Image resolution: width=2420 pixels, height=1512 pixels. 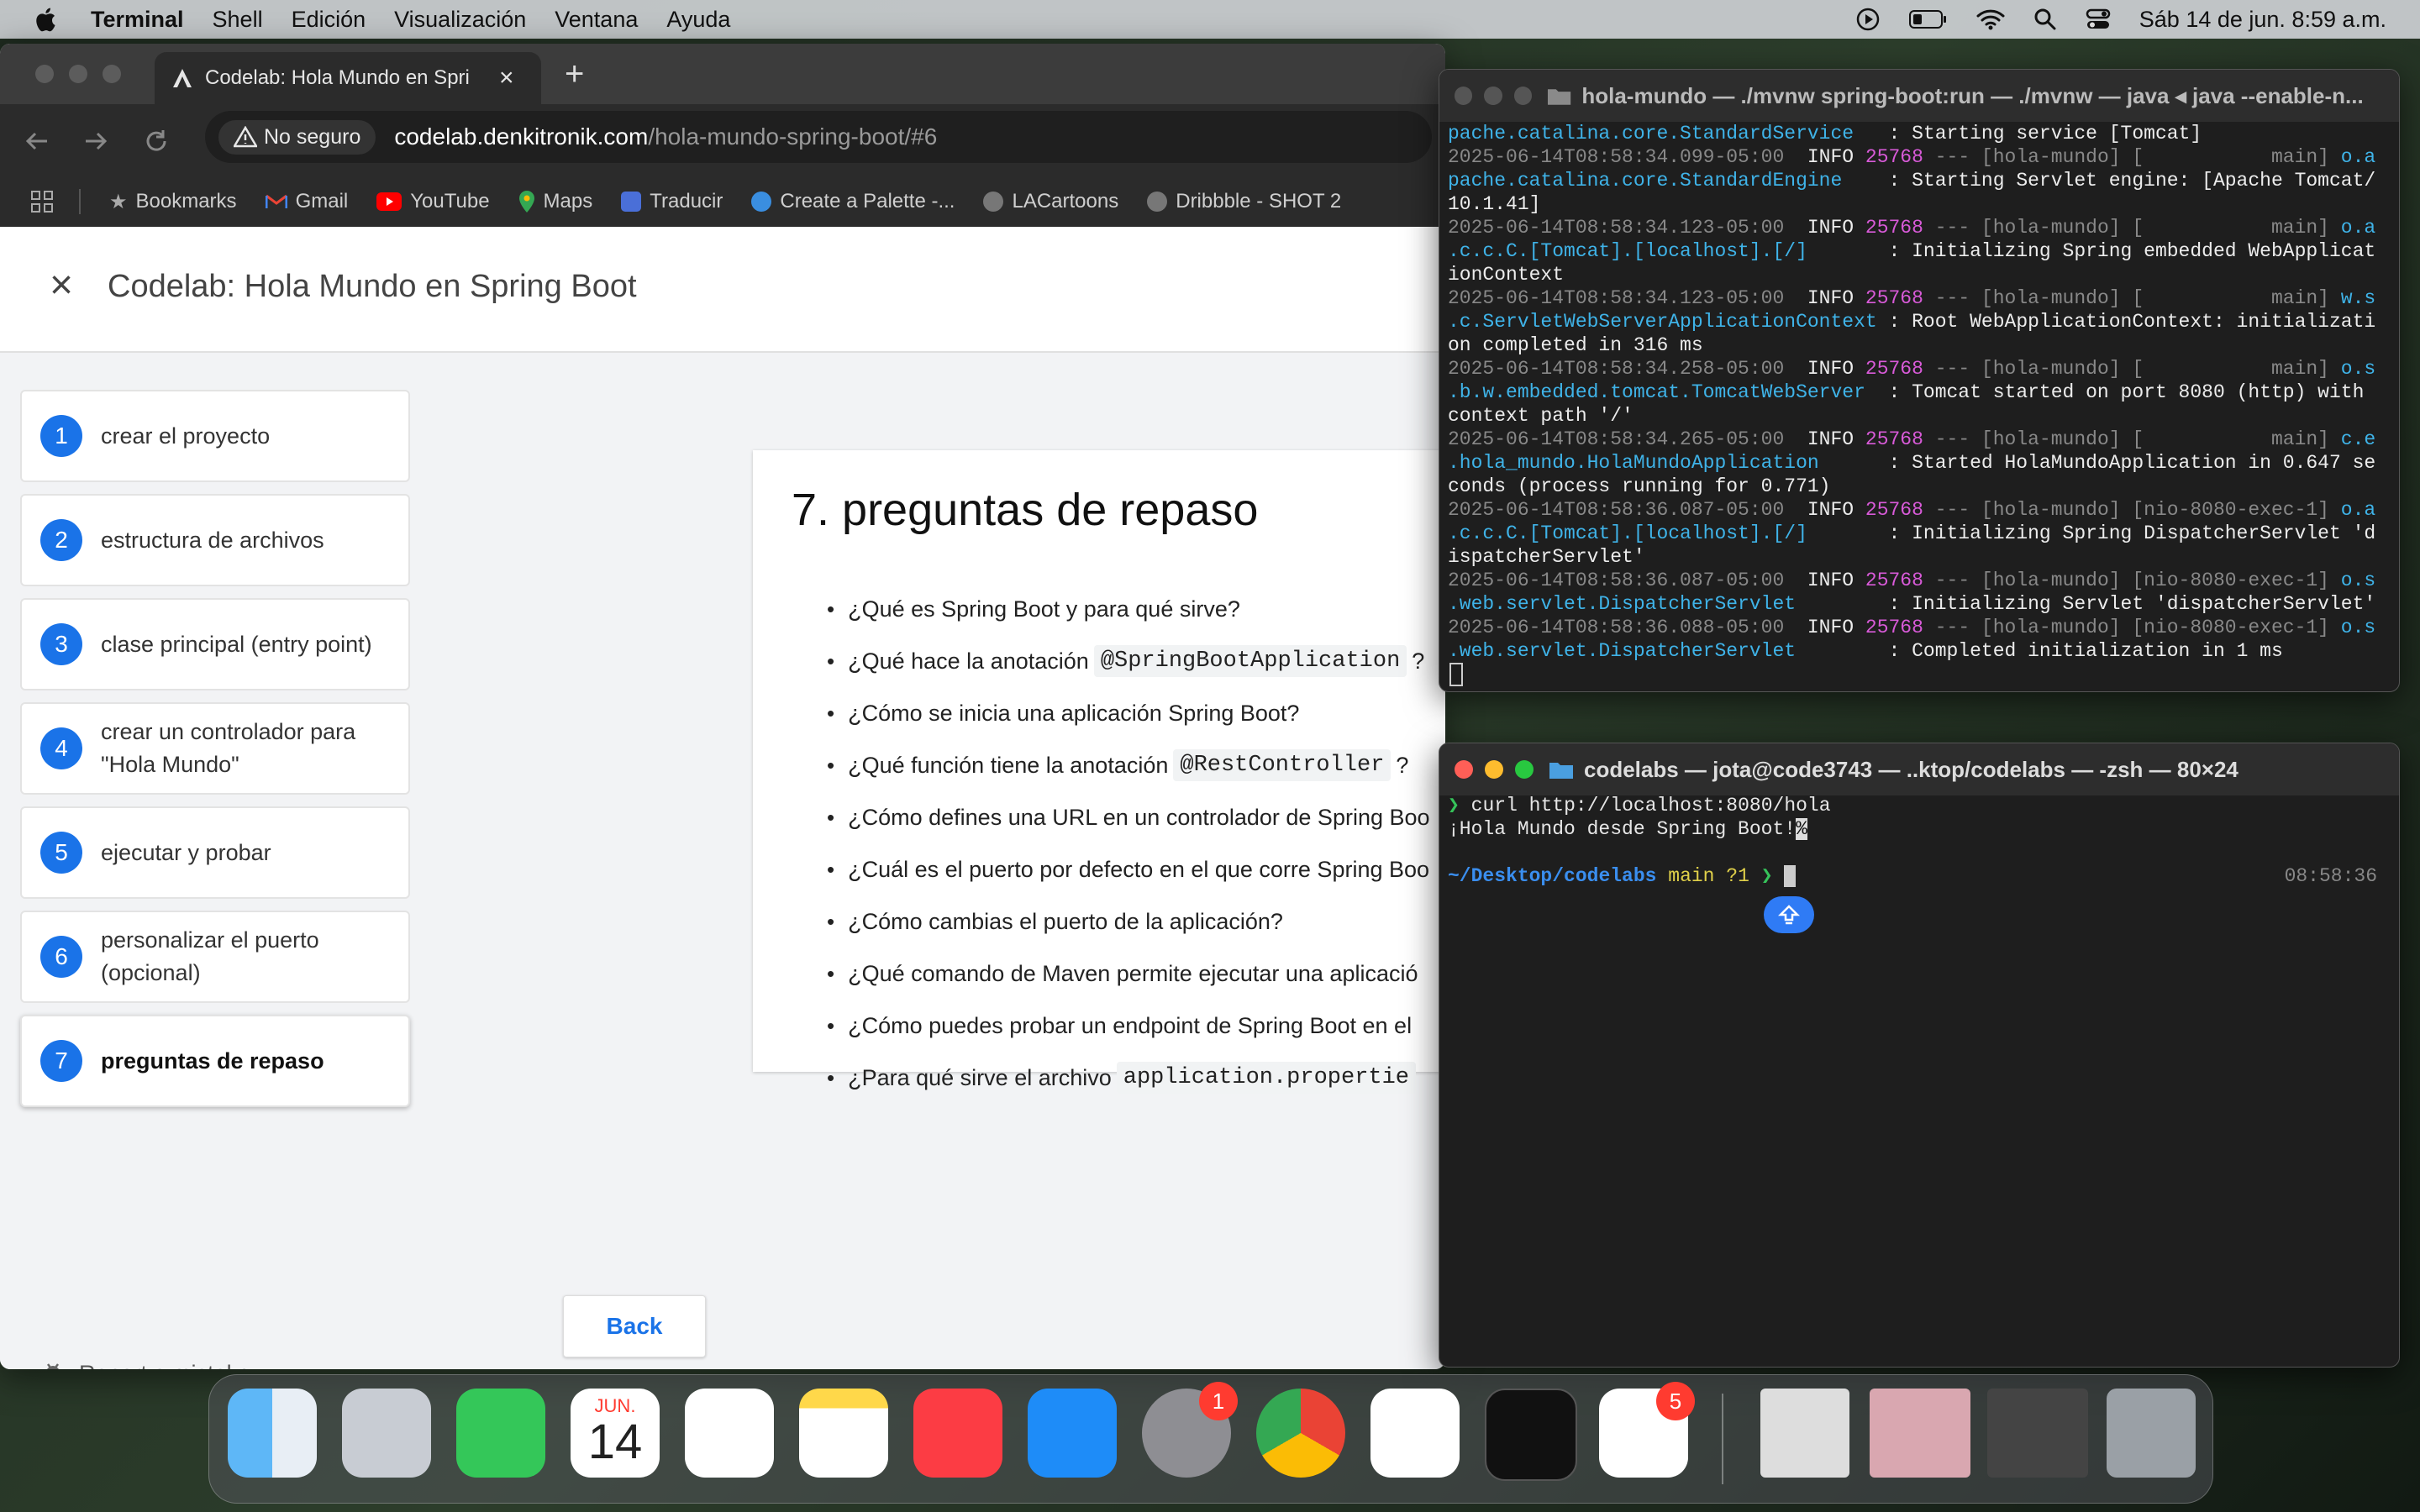 I want to click on tab-title: Codelab: Hola Mundo en Spri, so click(x=337, y=77).